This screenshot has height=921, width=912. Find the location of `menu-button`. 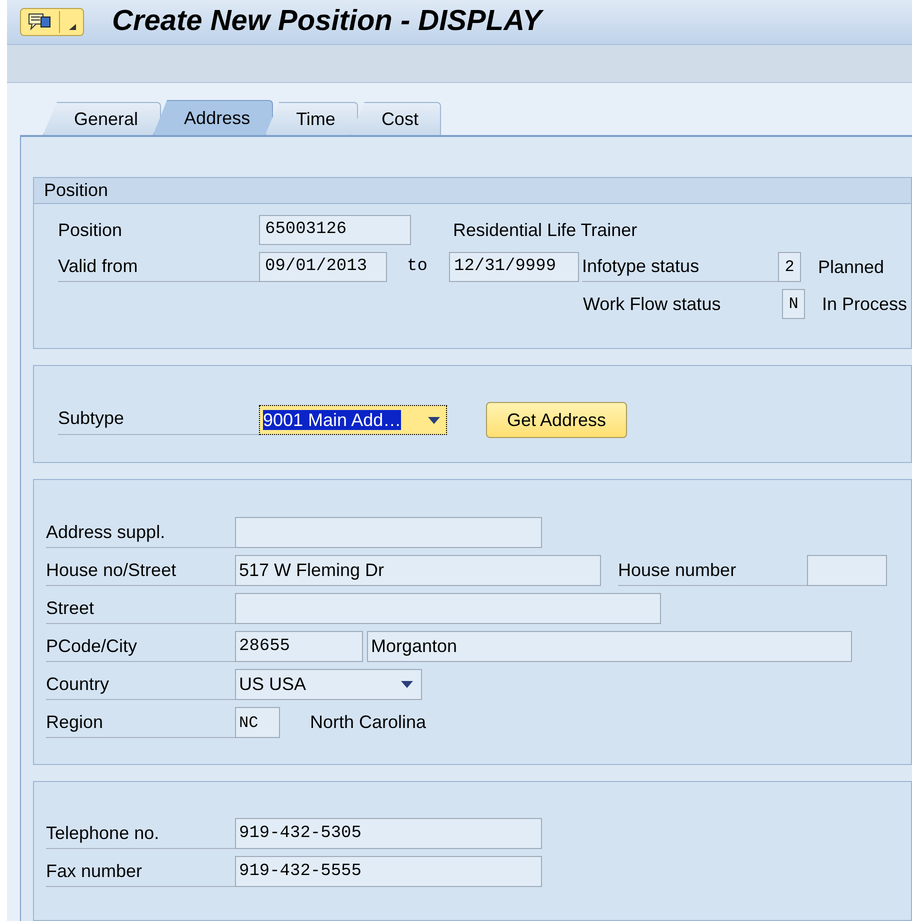

menu-button is located at coordinates (52, 22).